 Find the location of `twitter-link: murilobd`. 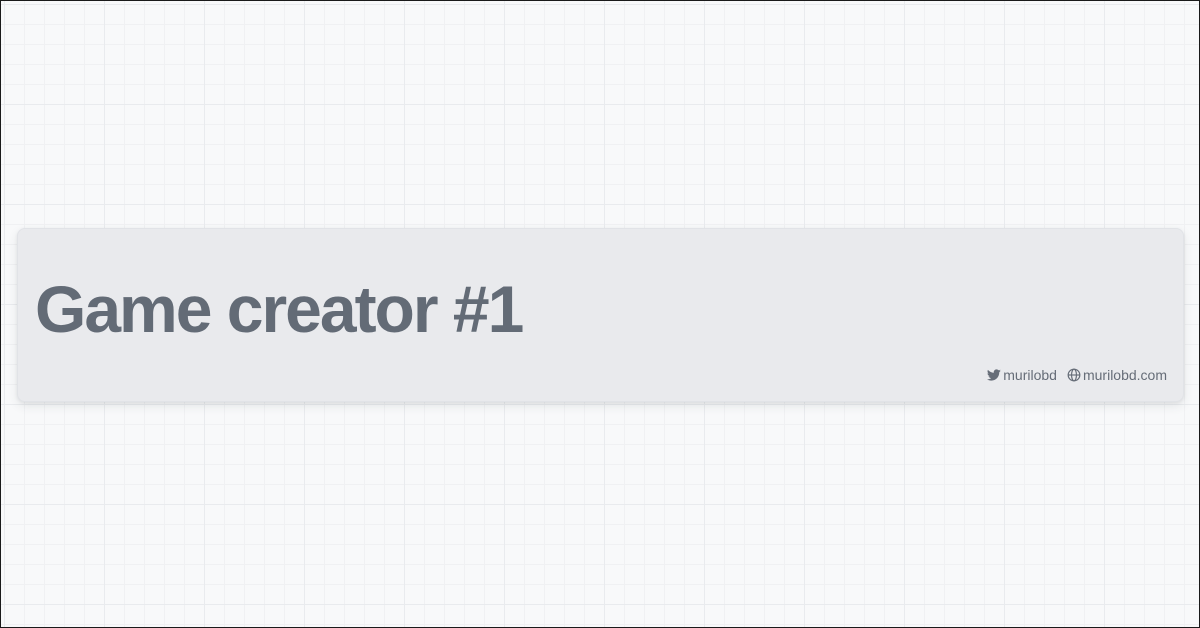

twitter-link: murilobd is located at coordinates (1022, 375).